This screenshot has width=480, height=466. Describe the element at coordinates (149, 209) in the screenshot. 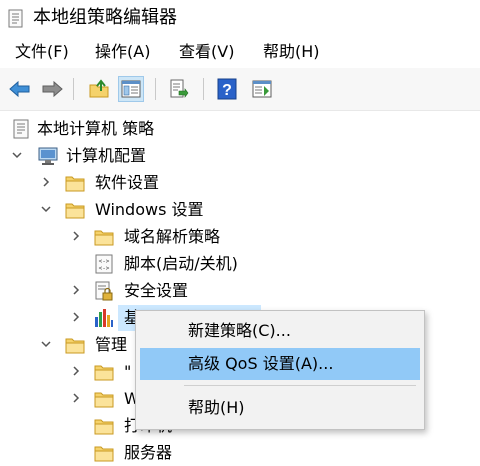

I see `tree-label: Windows 设置` at that location.